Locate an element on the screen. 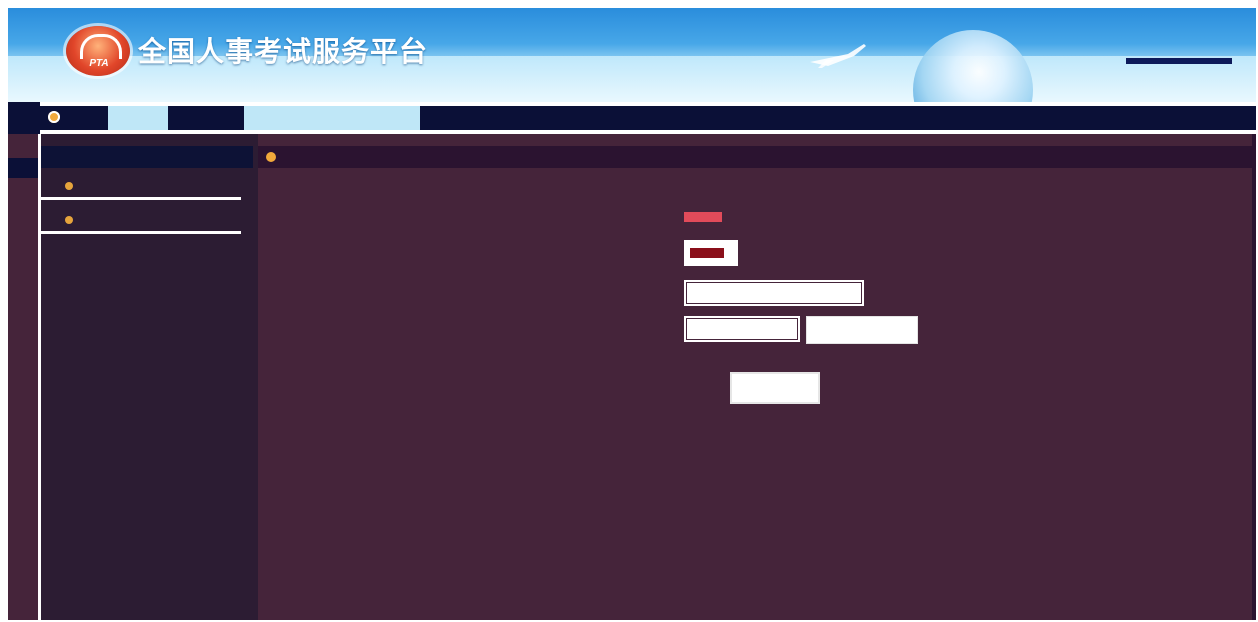 The height and width of the screenshot is (622, 1258). sidebar-header is located at coordinates (147, 157).